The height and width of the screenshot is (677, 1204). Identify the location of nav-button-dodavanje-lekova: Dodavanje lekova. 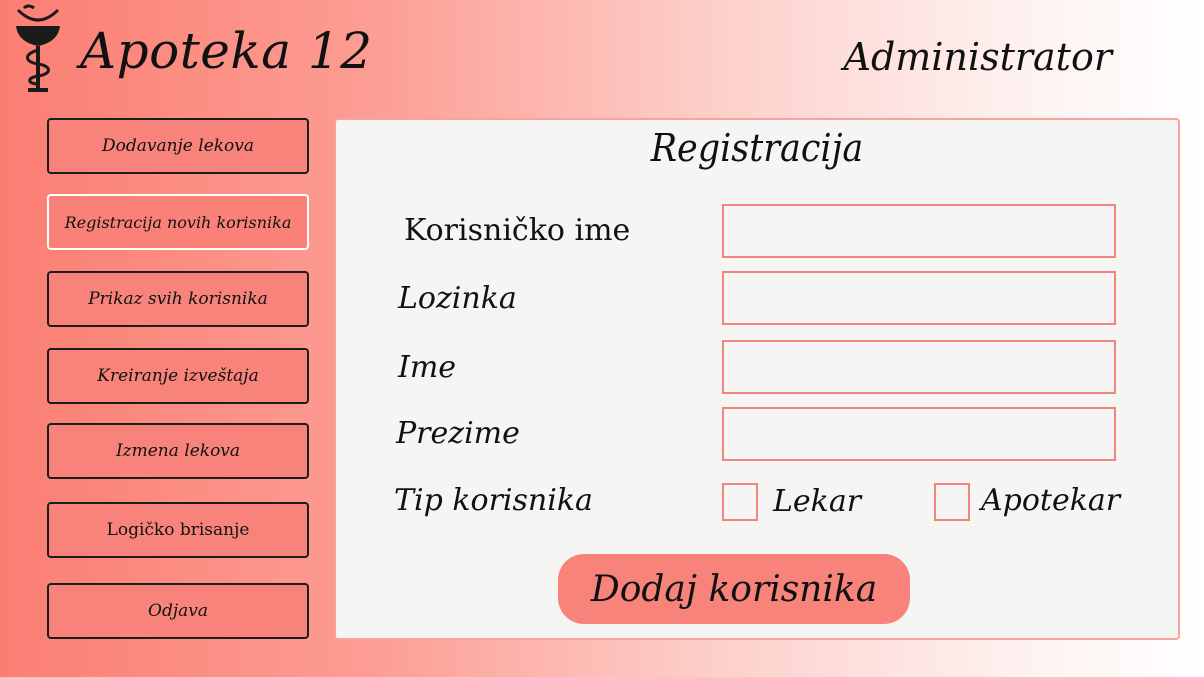
(178, 146).